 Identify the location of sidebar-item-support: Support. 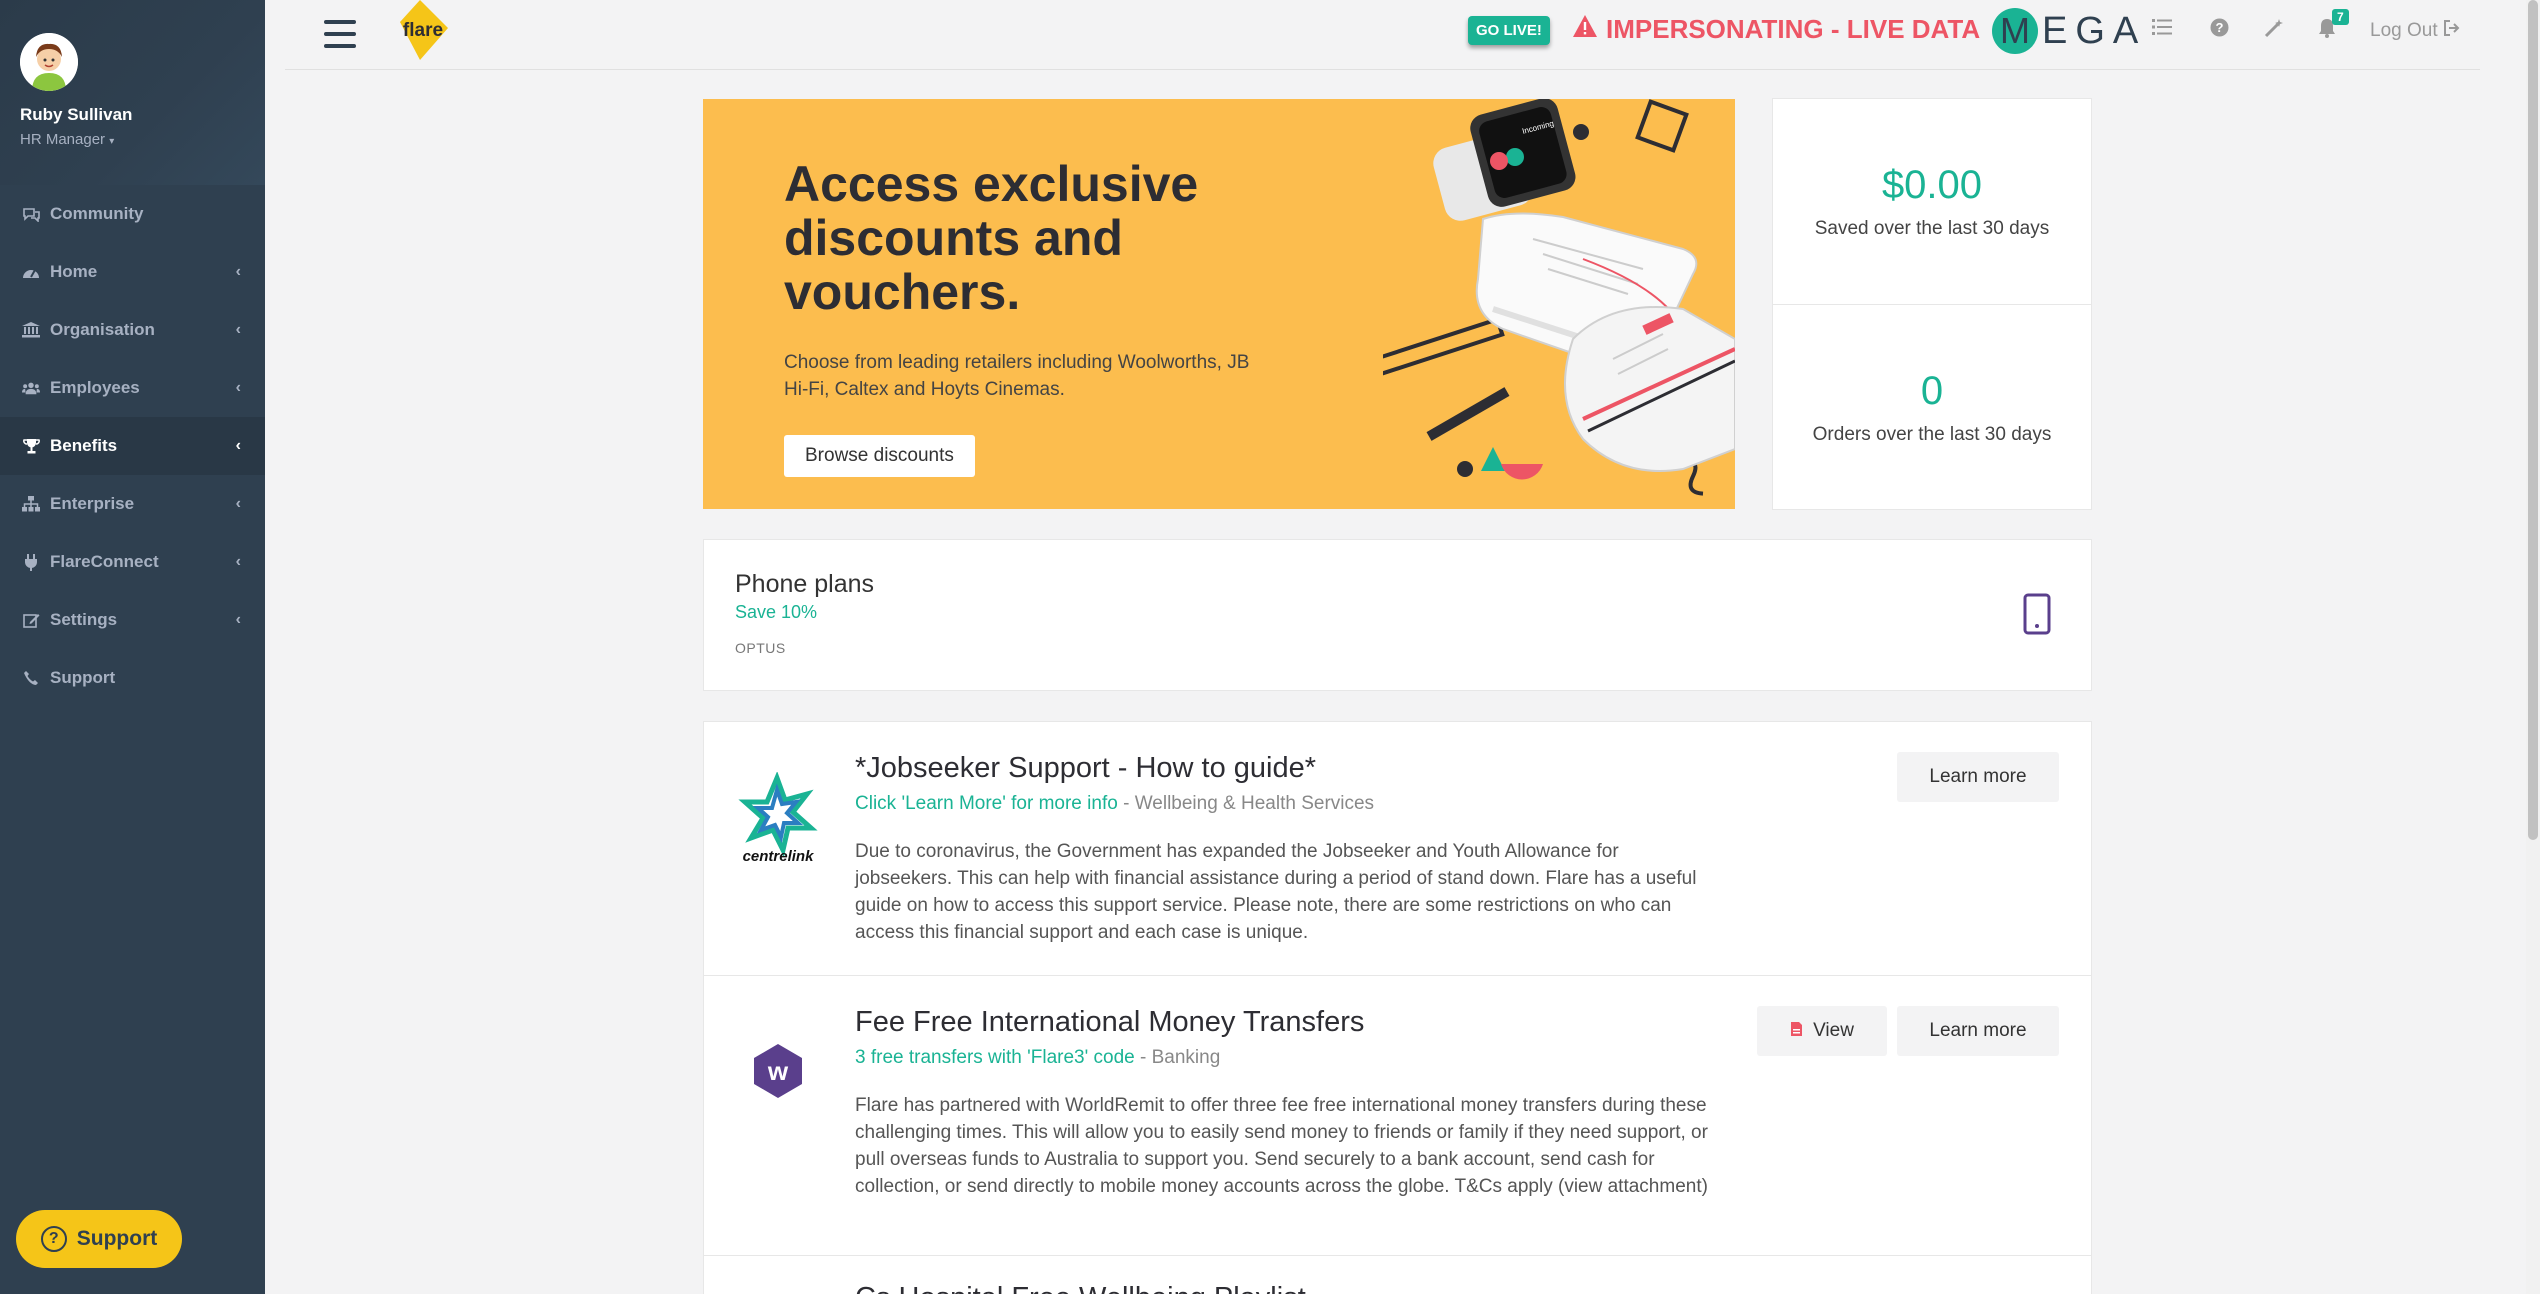
(132, 678).